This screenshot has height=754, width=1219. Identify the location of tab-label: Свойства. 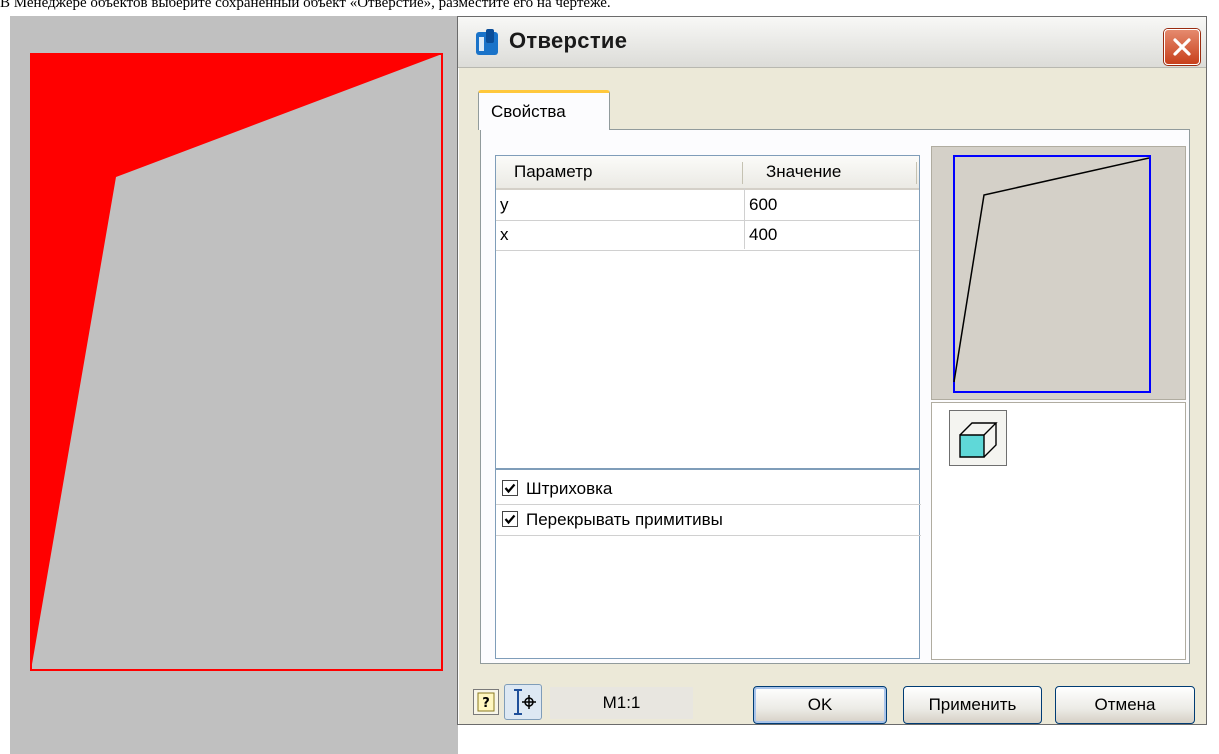
(528, 111).